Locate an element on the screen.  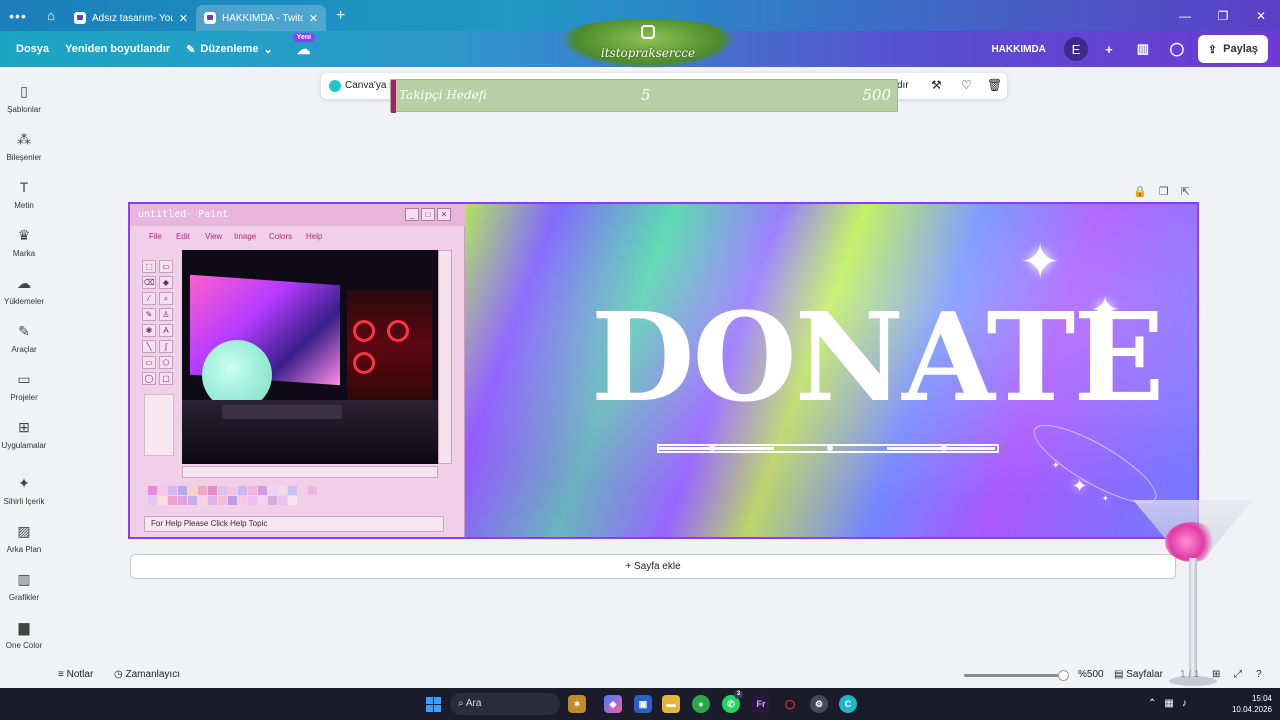
glass-stem is located at coordinates (1193, 618).